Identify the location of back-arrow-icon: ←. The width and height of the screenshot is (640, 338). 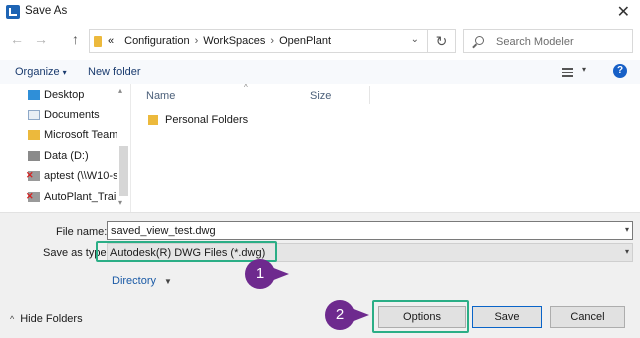
(17, 39).